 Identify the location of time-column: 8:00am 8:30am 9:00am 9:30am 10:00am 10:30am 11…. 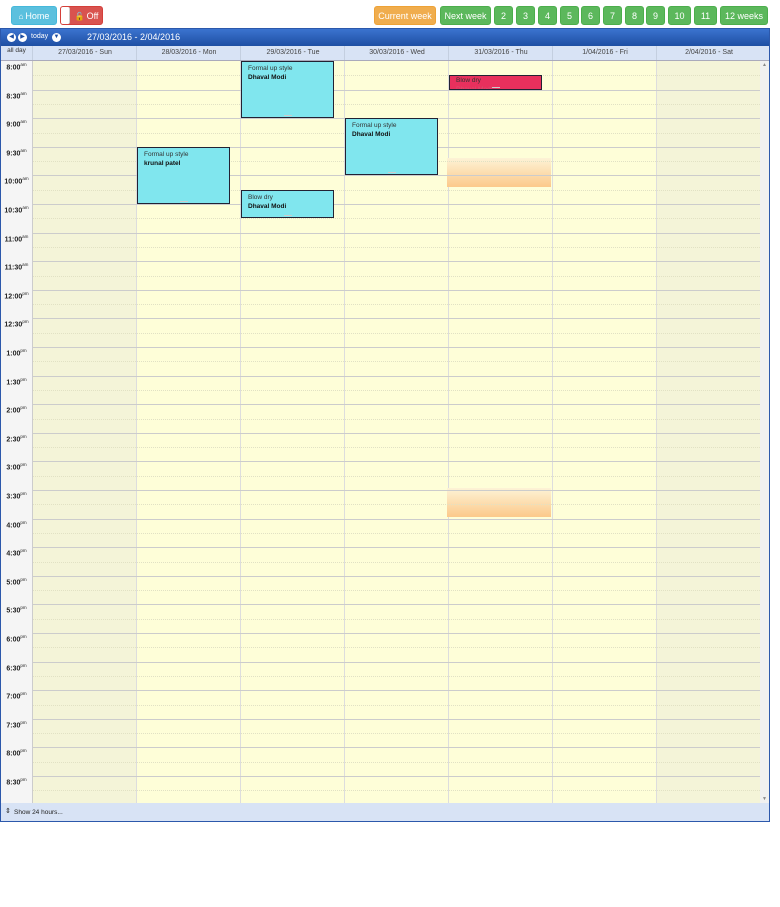
(17, 432).